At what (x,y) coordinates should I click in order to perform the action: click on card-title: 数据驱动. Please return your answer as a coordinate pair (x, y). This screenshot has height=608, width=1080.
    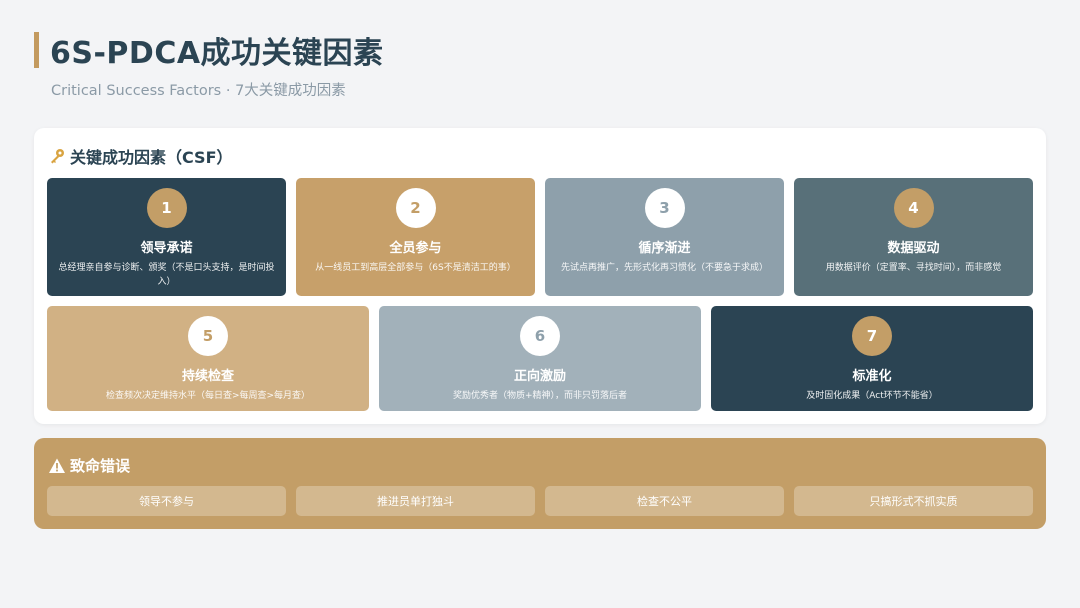
    Looking at the image, I should click on (913, 248).